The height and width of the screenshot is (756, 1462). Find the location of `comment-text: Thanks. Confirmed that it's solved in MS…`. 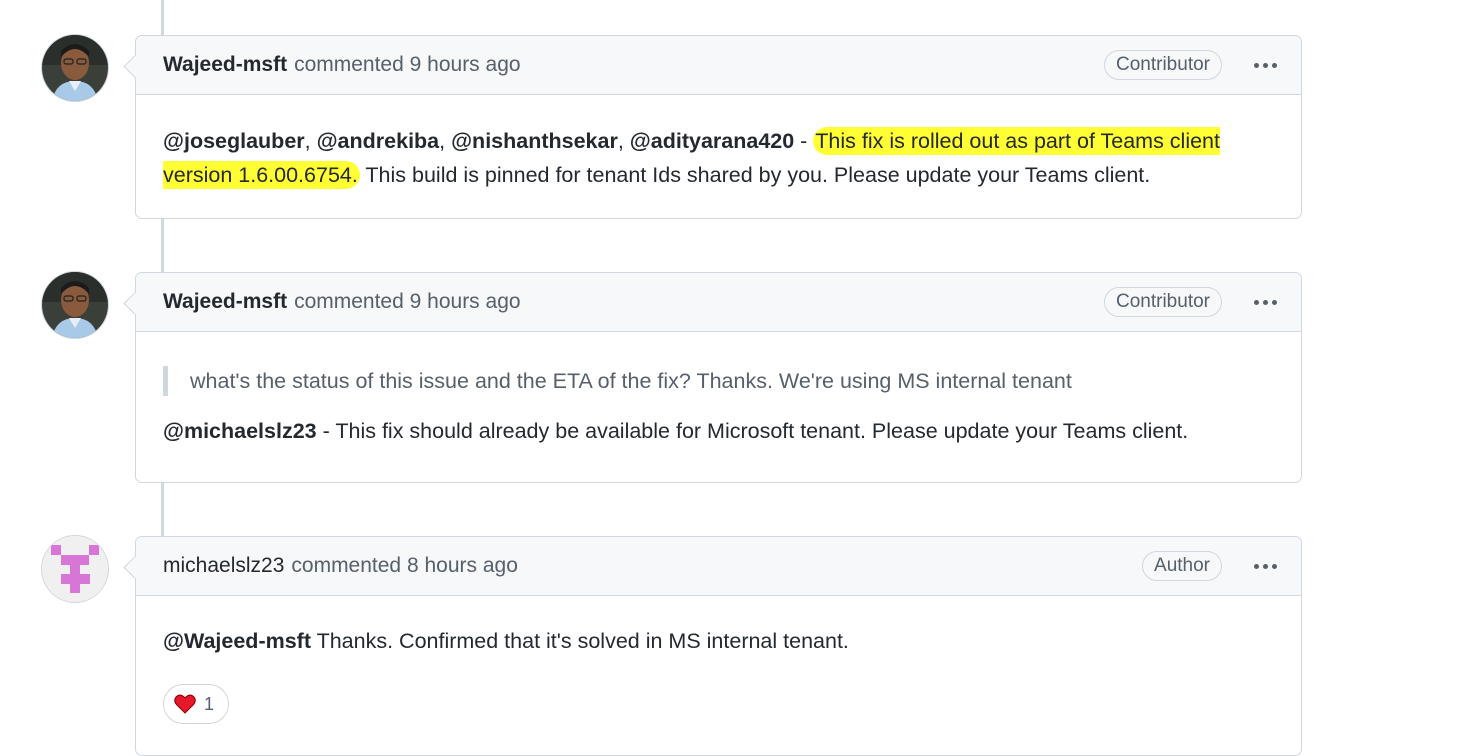

comment-text: Thanks. Confirmed that it's solved in MS… is located at coordinates (580, 641).